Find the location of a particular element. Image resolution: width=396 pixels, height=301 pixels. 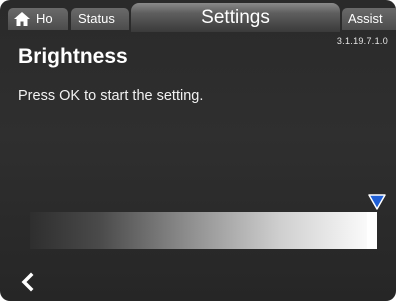

chevron-left-icon is located at coordinates (27, 282).